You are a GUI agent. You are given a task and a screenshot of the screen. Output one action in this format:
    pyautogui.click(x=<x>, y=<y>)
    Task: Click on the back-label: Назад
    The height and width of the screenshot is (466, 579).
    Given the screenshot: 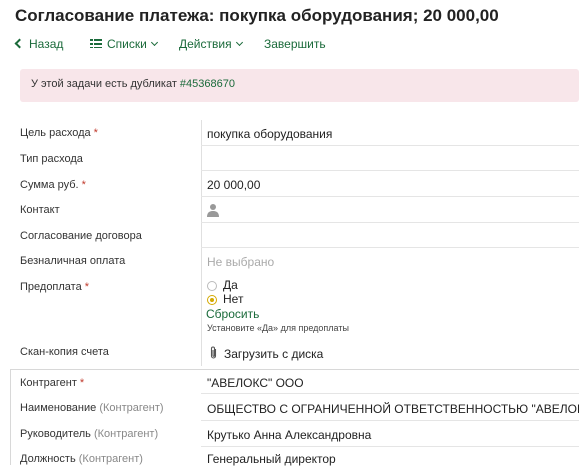 What is the action you would take?
    pyautogui.click(x=46, y=44)
    